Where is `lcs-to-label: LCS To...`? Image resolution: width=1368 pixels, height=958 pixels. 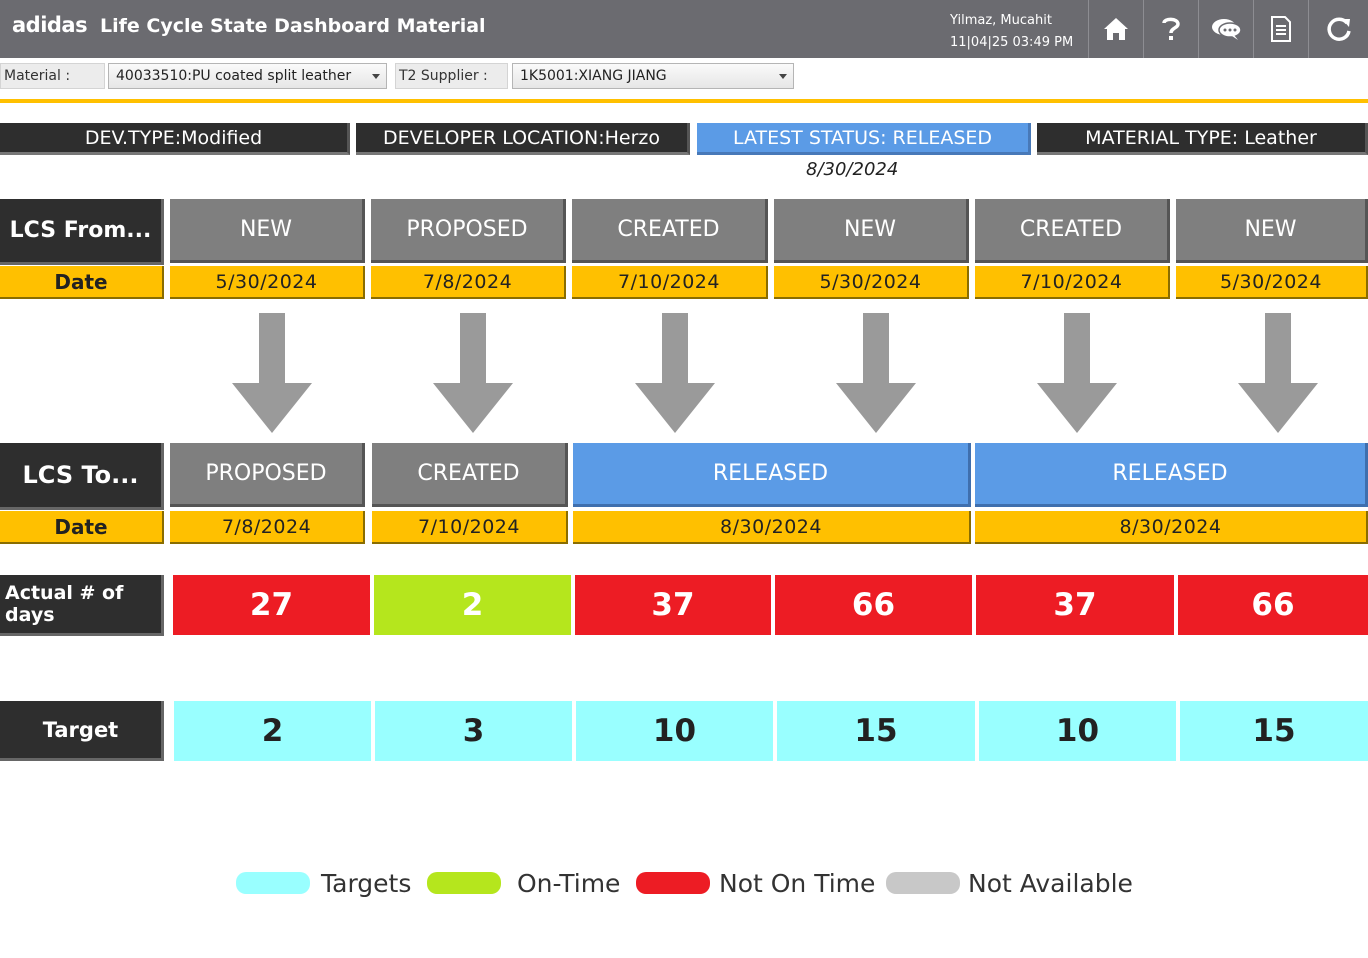 lcs-to-label: LCS To... is located at coordinates (82, 476).